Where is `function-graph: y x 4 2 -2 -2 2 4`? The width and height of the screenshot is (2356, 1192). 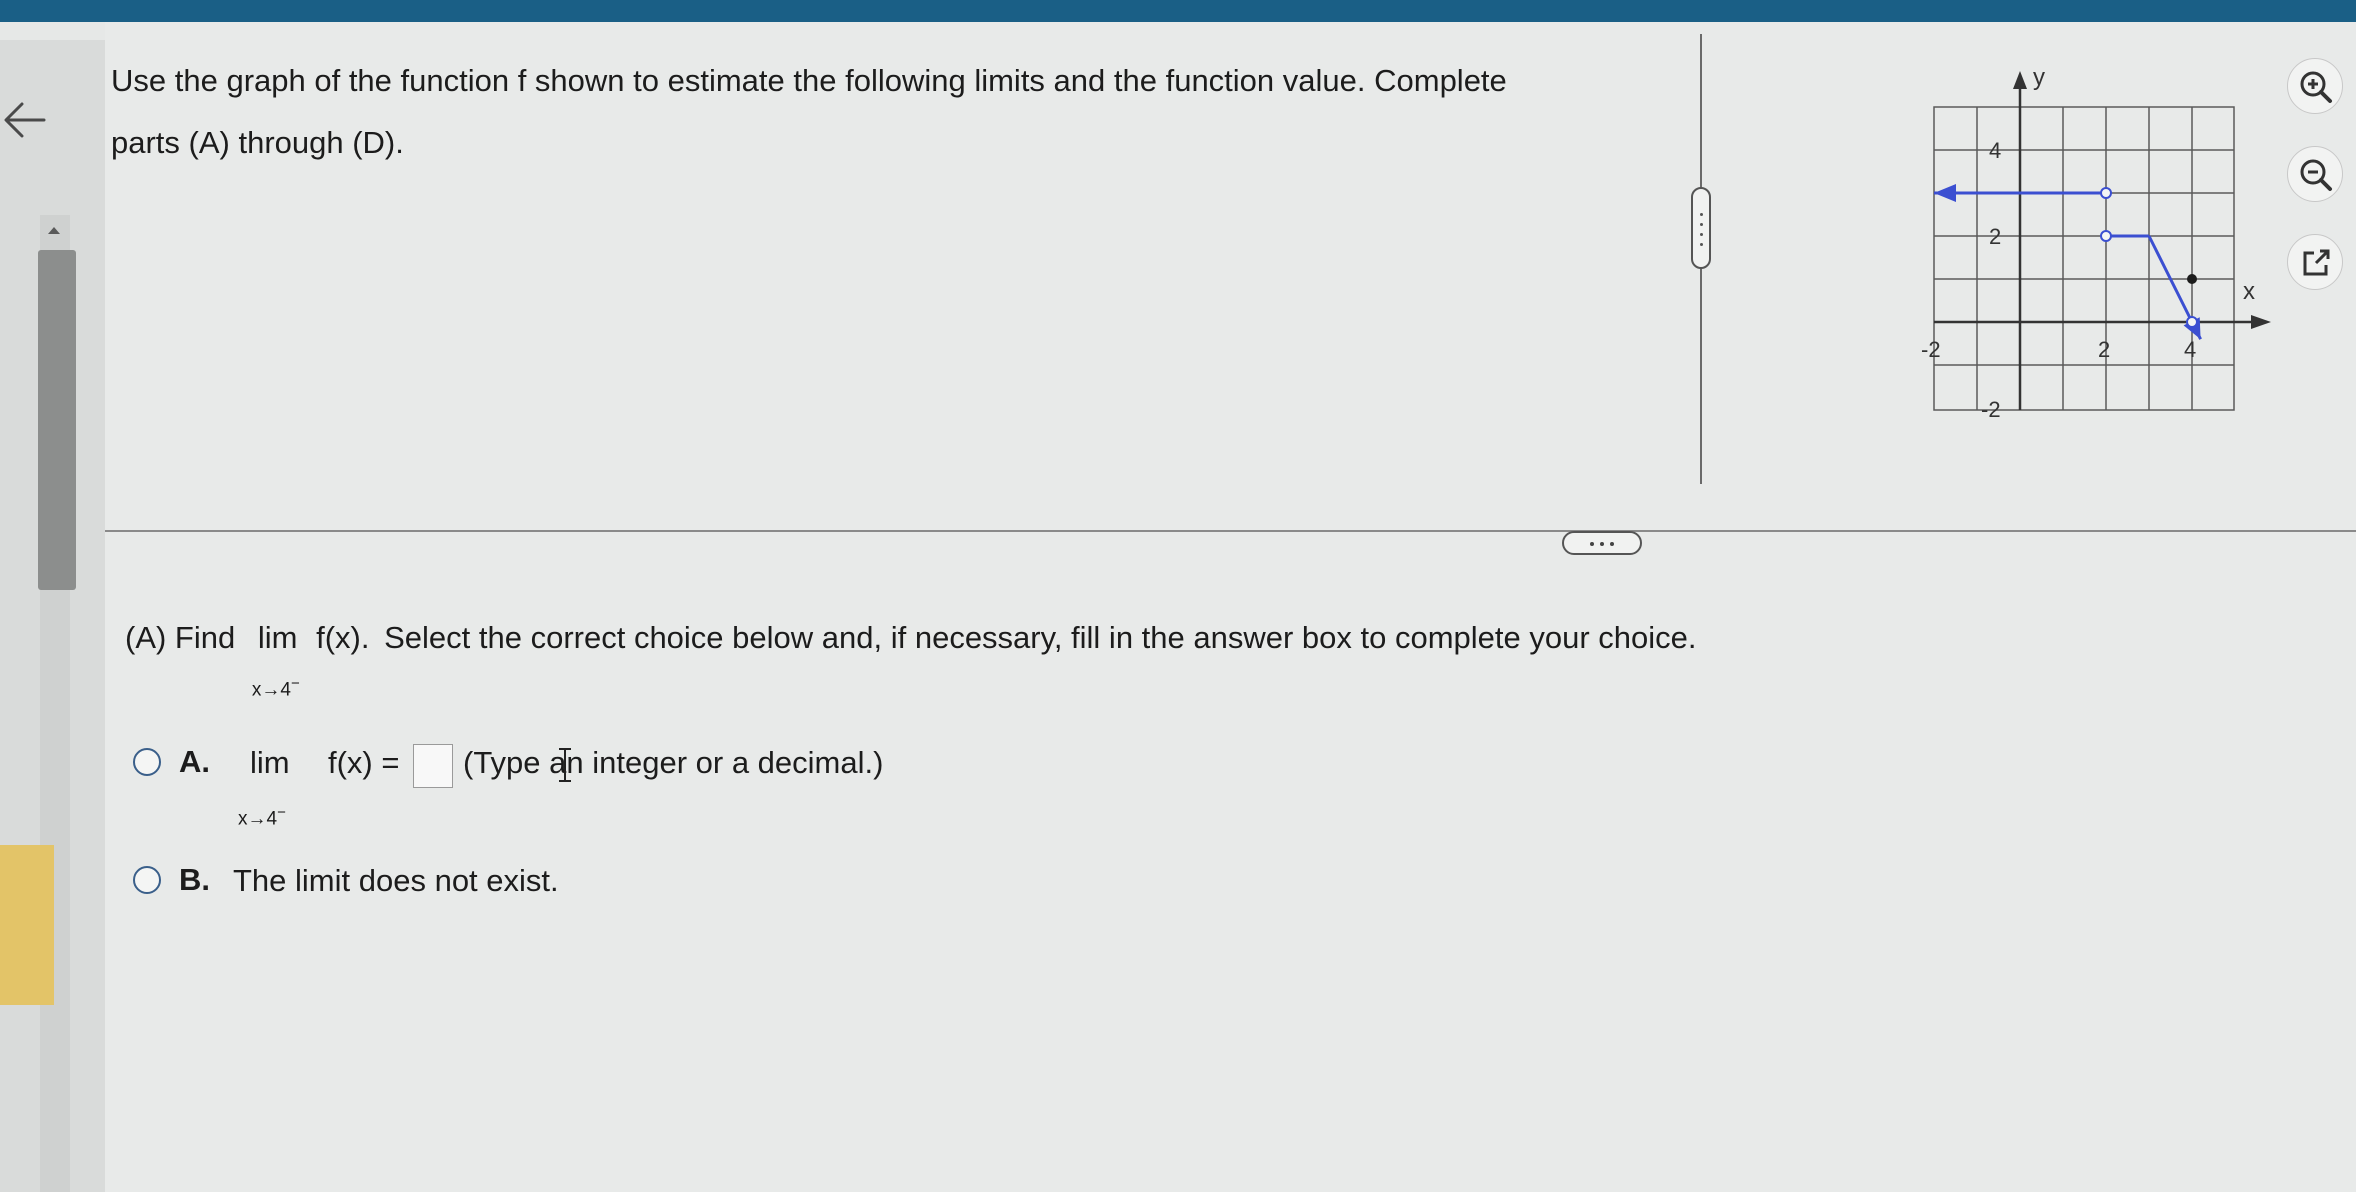
function-graph: y x 4 2 -2 -2 2 4 is located at coordinates (2045, 244).